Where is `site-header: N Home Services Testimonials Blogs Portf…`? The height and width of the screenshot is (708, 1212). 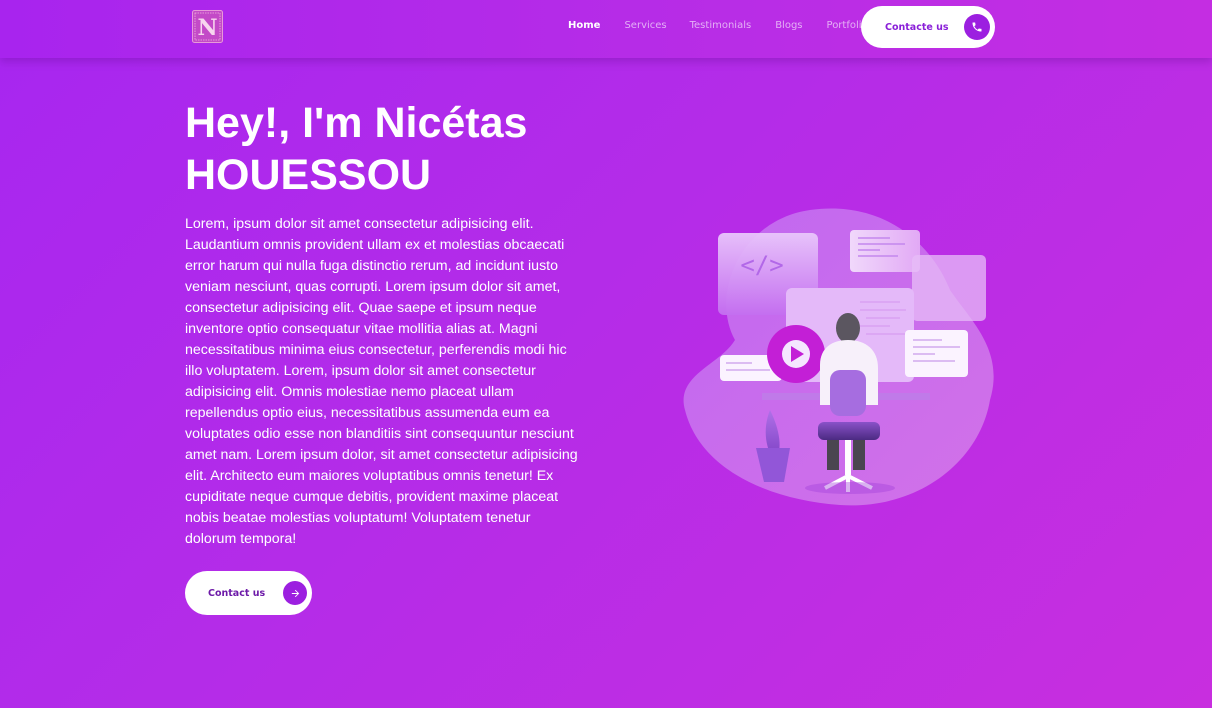 site-header: N Home Services Testimonials Blogs Portf… is located at coordinates (606, 29).